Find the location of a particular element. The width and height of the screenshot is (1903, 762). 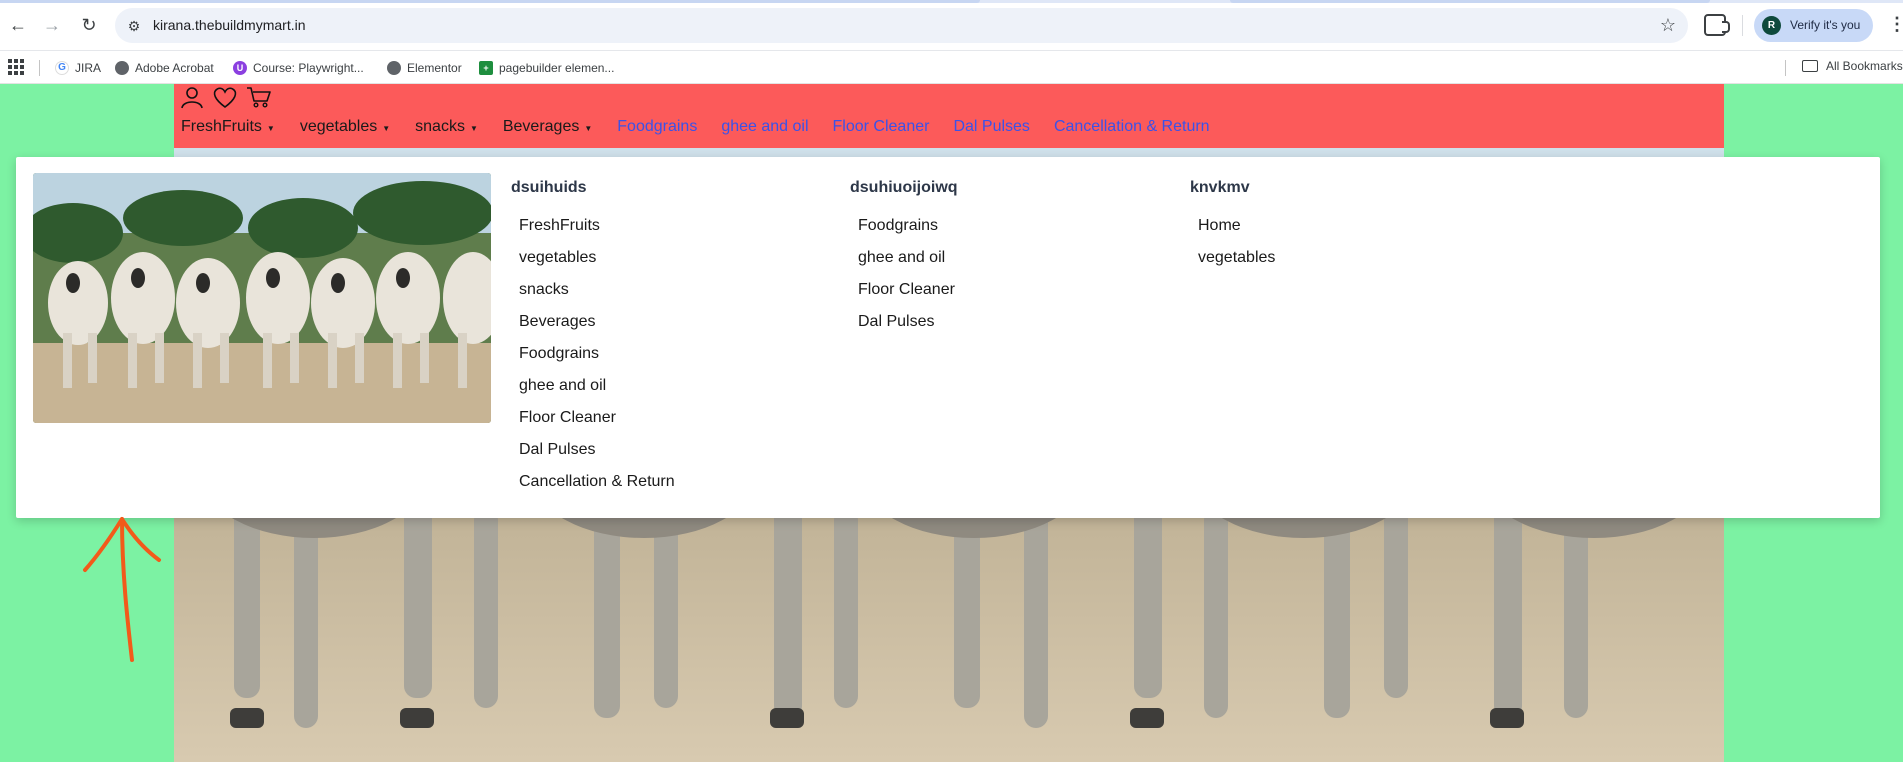

nav-link-dal-pulses: Dal Pulses is located at coordinates (991, 127).